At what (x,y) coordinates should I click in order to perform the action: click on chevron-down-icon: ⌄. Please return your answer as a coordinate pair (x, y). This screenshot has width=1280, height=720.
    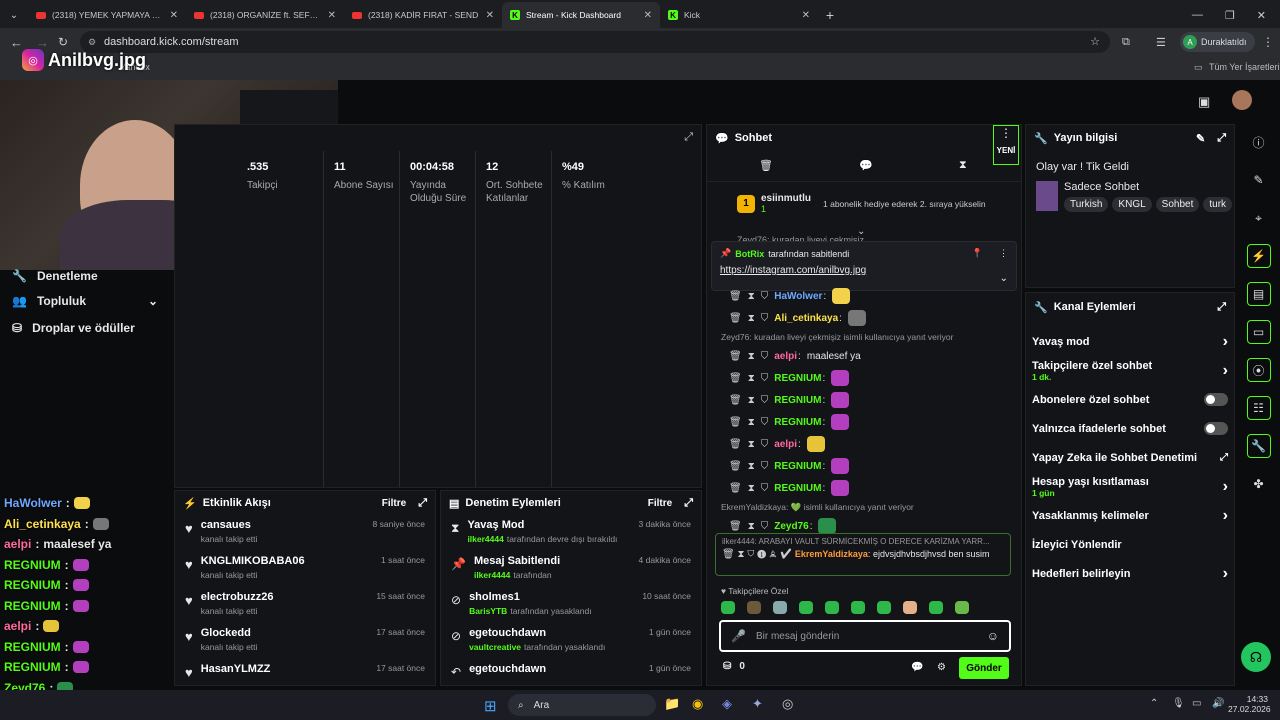
    Looking at the image, I should click on (1004, 278).